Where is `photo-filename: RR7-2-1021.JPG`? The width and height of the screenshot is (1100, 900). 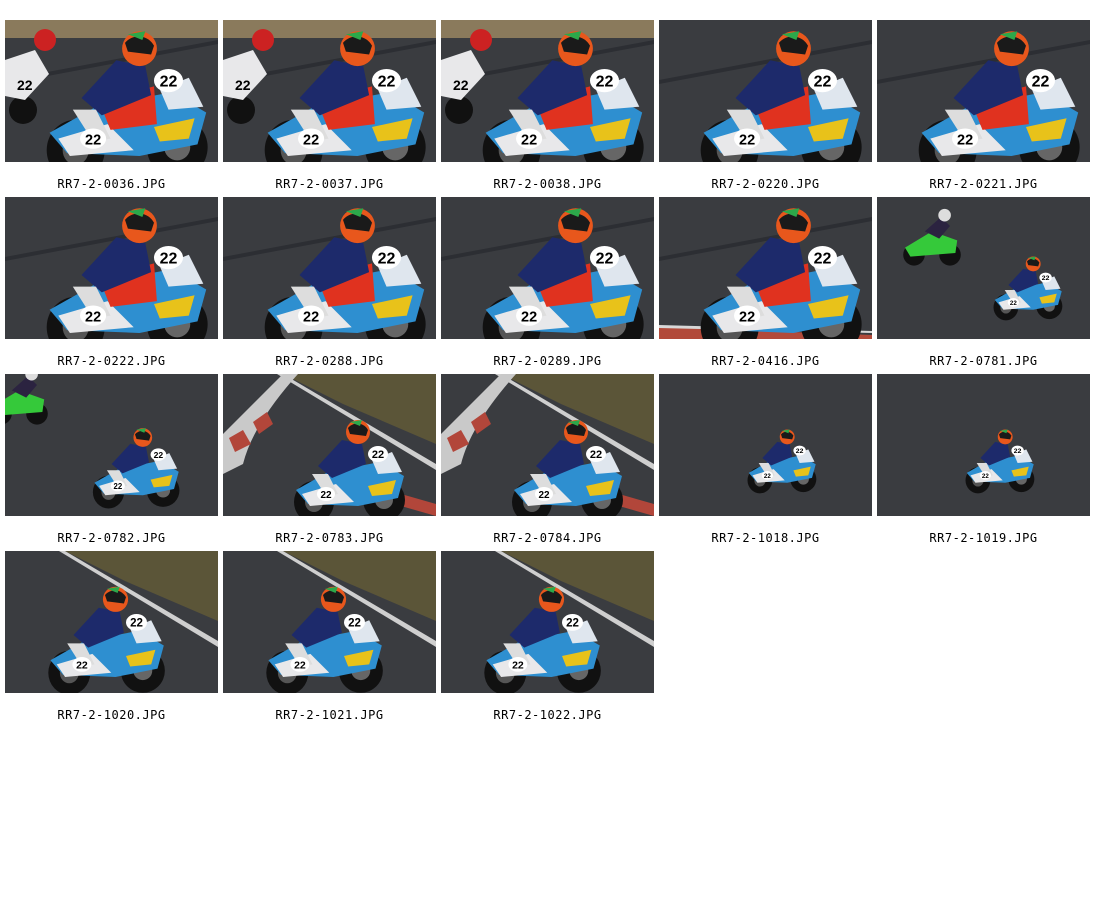 photo-filename: RR7-2-1021.JPG is located at coordinates (329, 715).